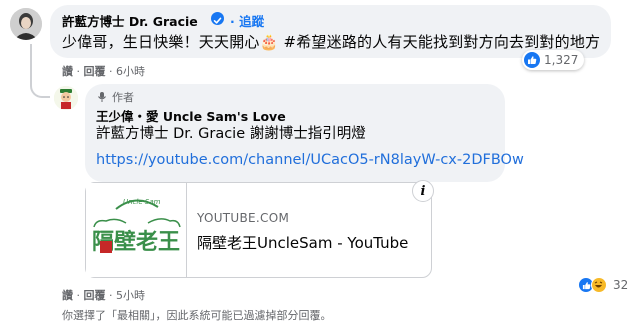 The image size is (635, 326). I want to click on author-badge: 作者, so click(115, 97).